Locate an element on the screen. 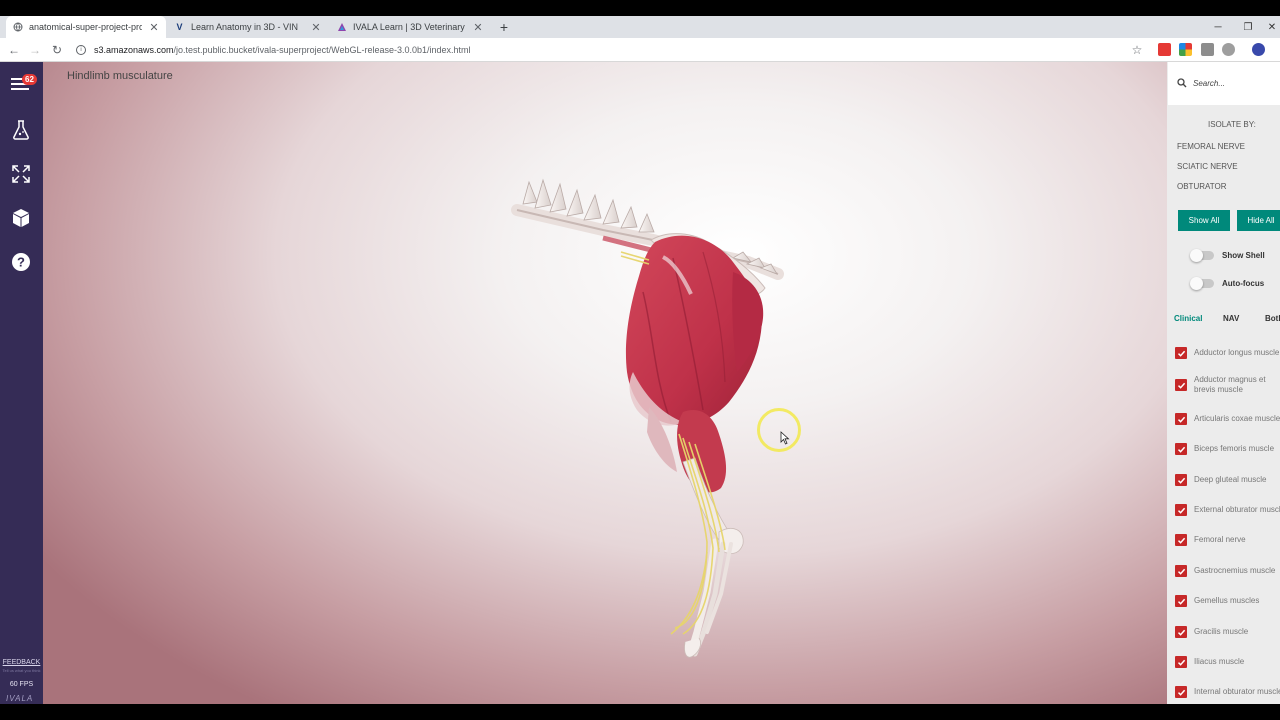 Image resolution: width=1280 pixels, height=720 pixels. extension-grey-icon is located at coordinates (1207, 49).